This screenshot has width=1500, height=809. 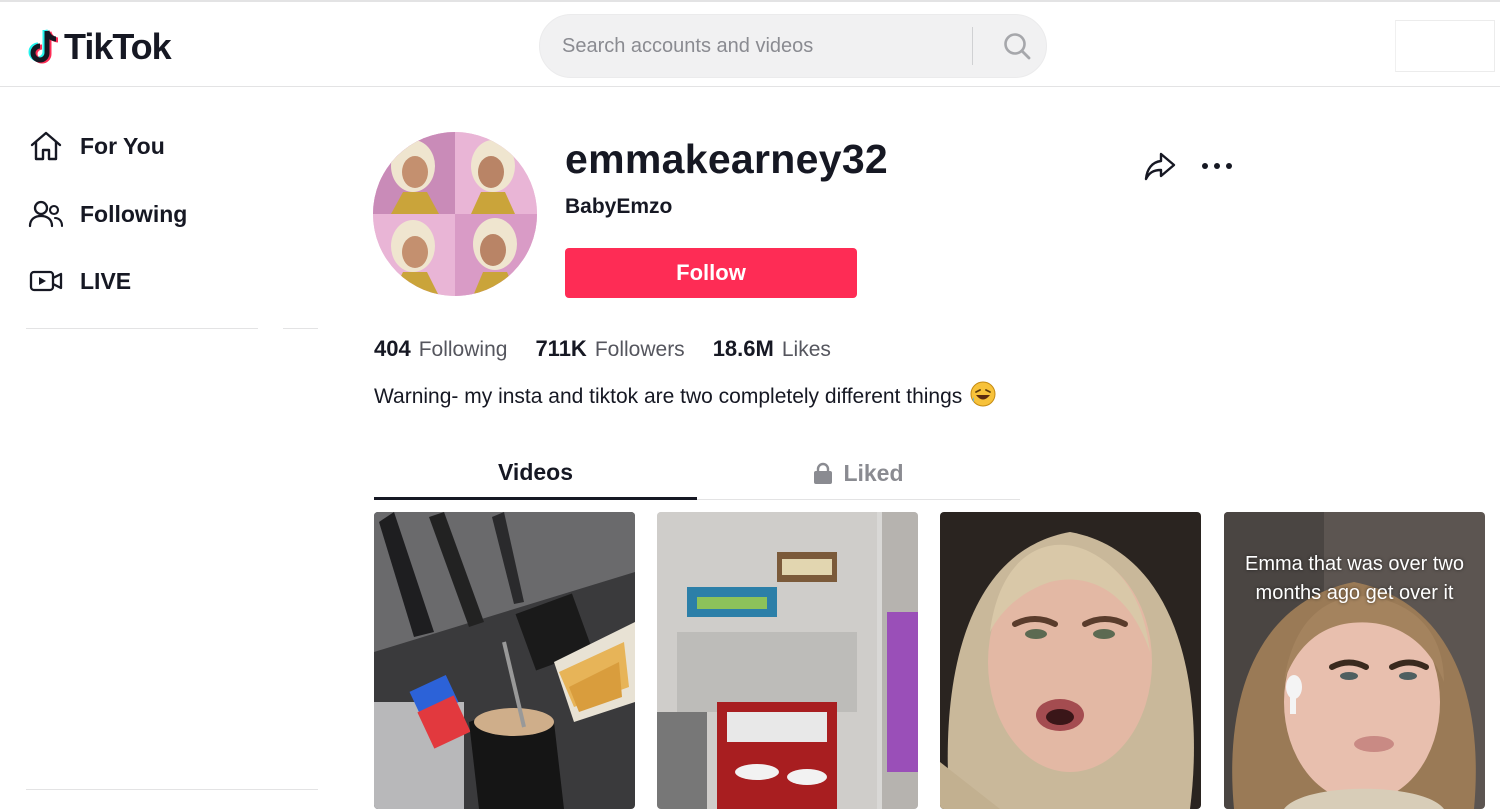 What do you see at coordinates (873, 472) in the screenshot?
I see `tab-label: Liked` at bounding box center [873, 472].